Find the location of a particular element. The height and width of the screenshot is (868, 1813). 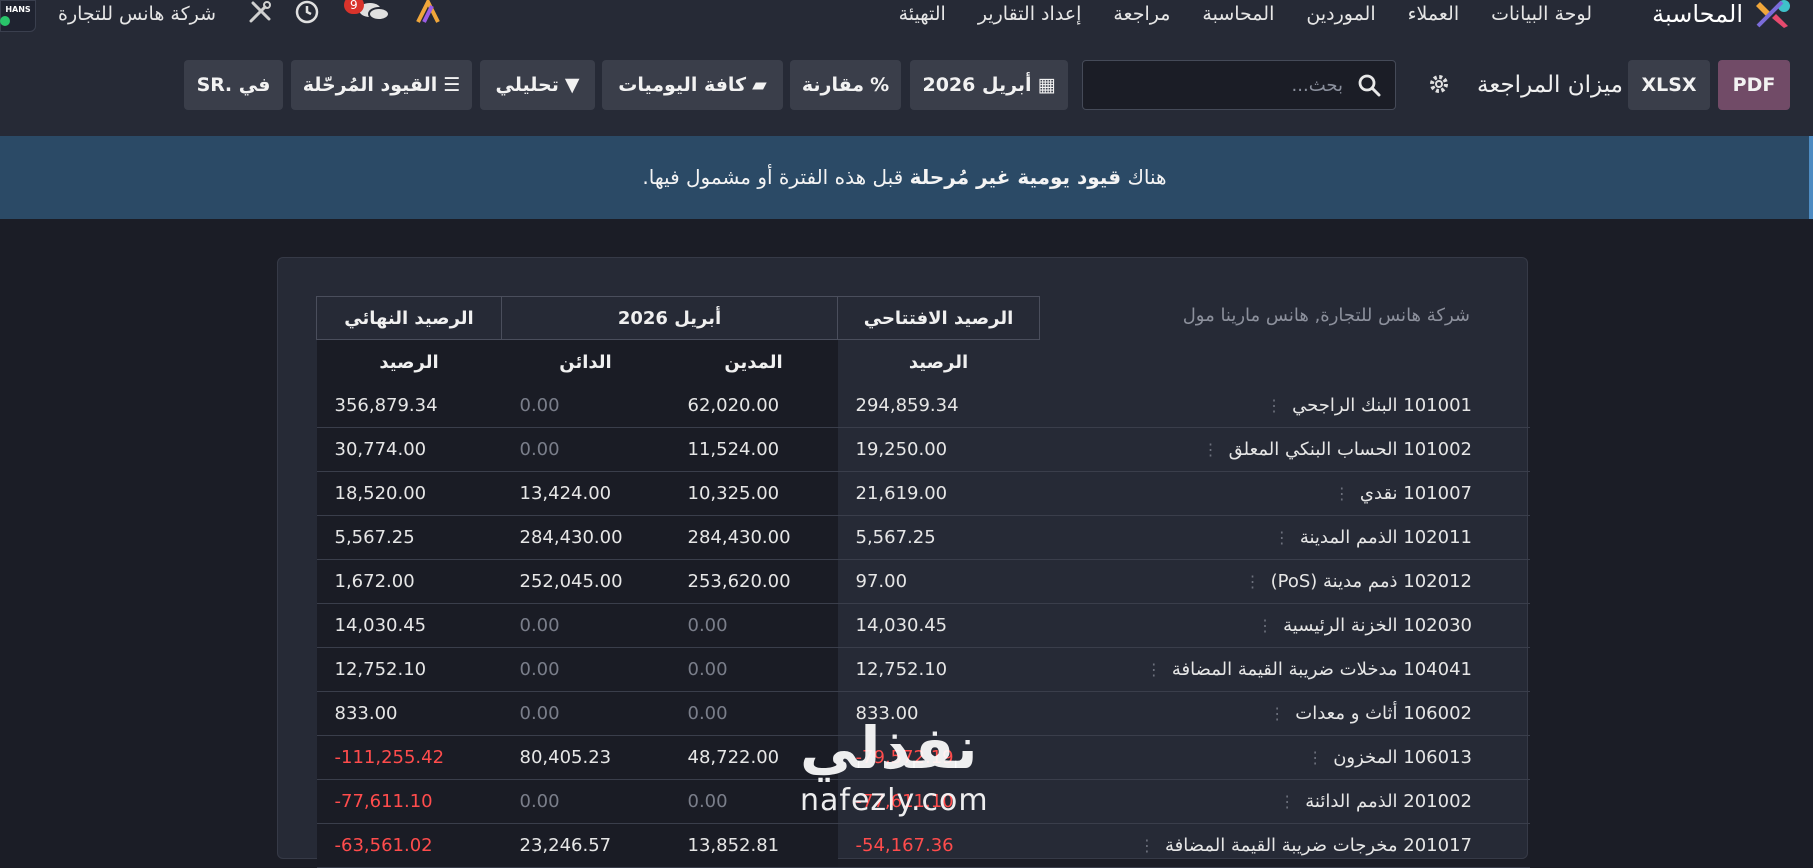

menu-item-dashboard: لوحة البيانات is located at coordinates (1541, 14).